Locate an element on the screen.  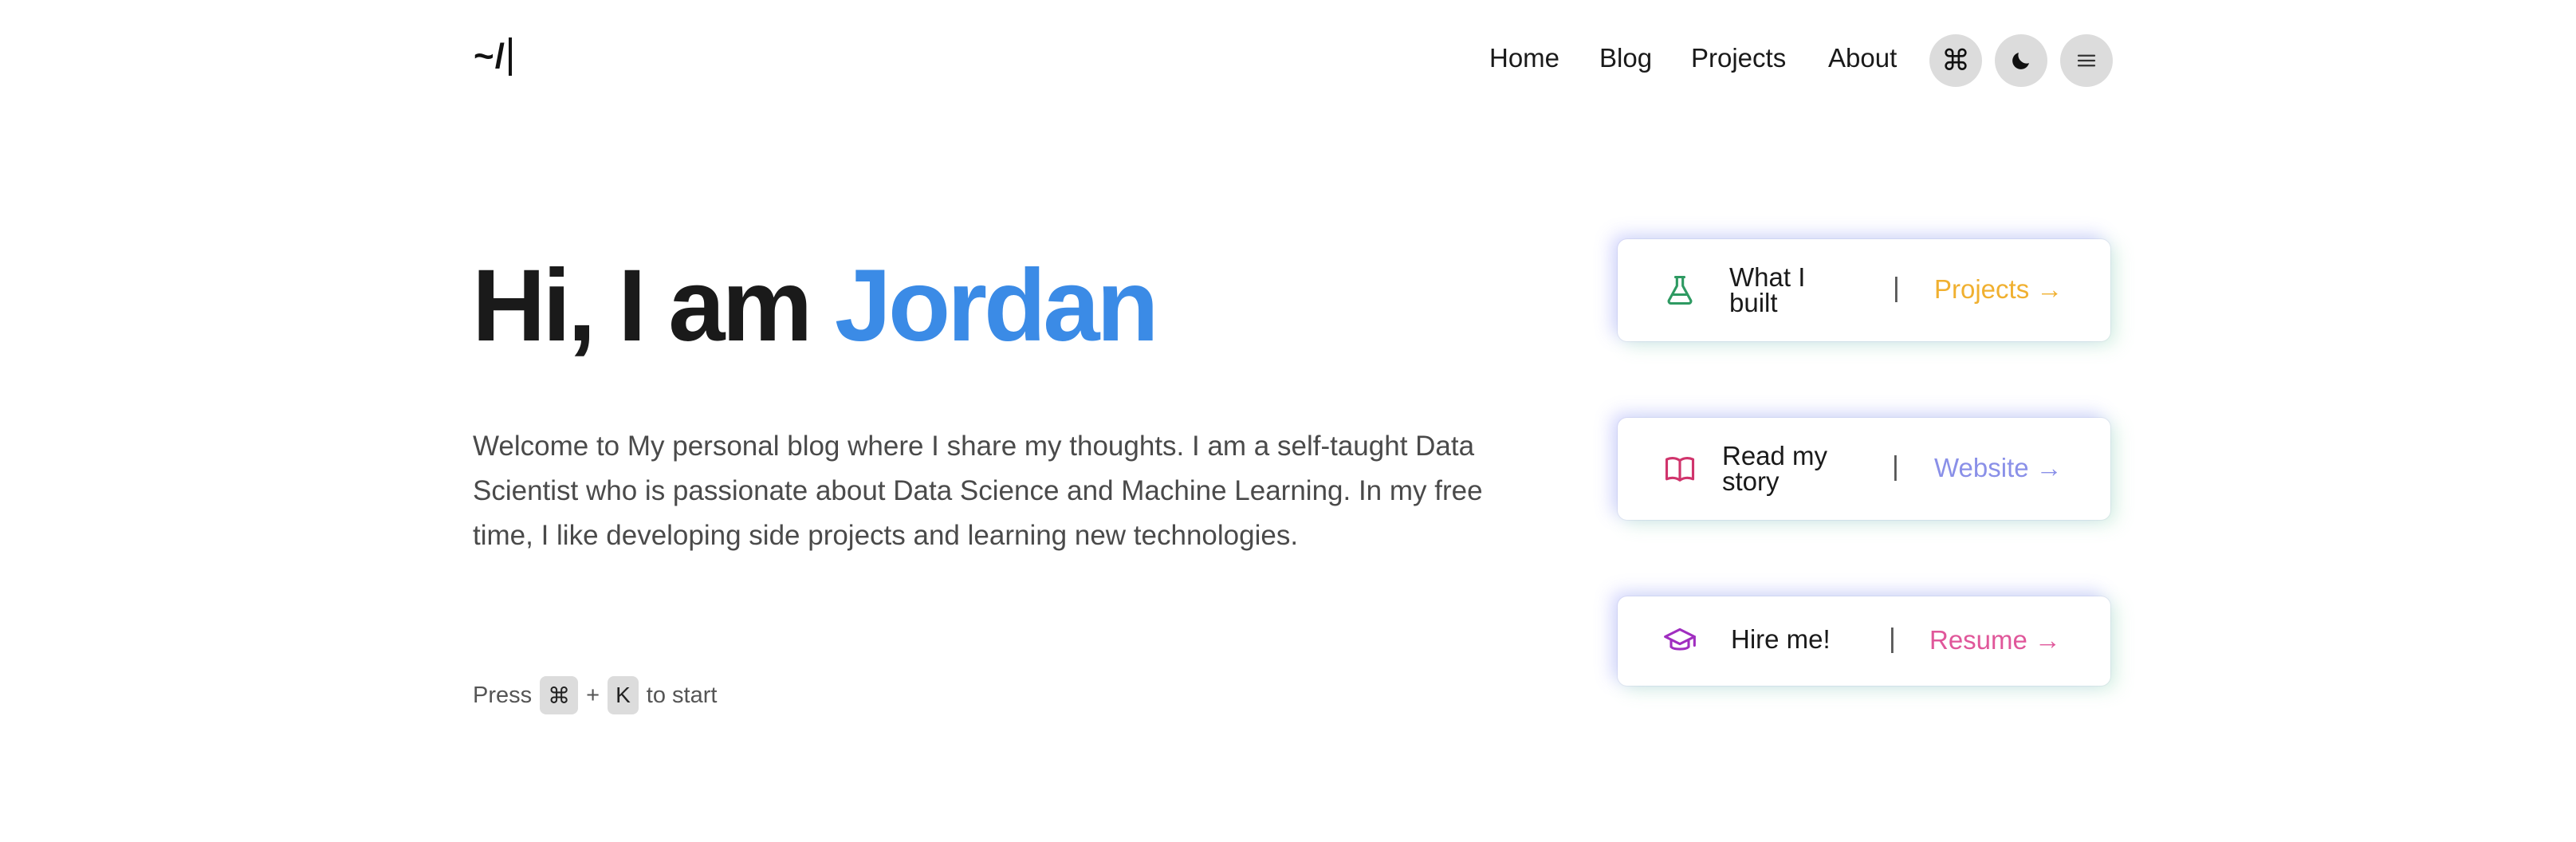
flask-icon is located at coordinates (1680, 290).